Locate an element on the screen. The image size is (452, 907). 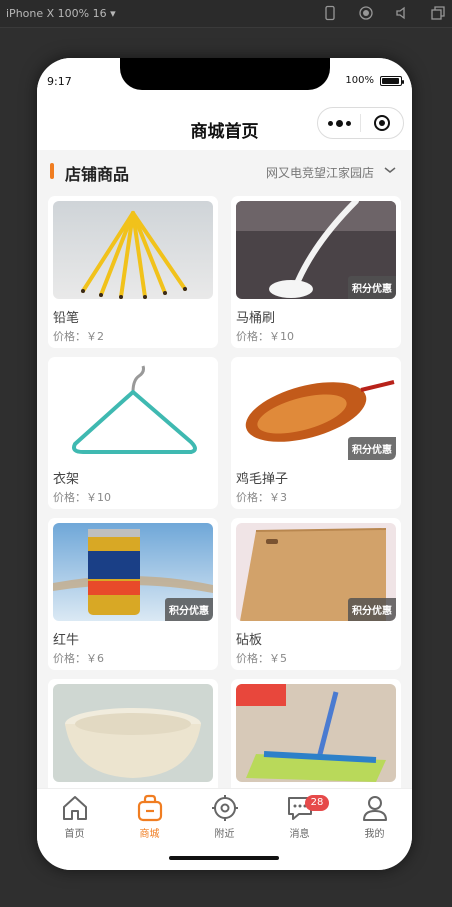
product-card: 铅笔 价格：￥2 is located at coordinates (133, 272).